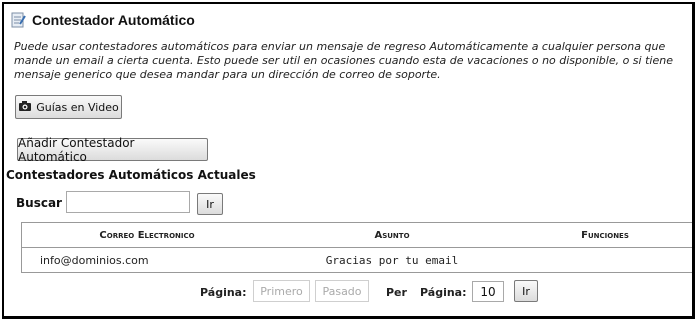 The image size is (696, 320). What do you see at coordinates (128, 202) in the screenshot?
I see `search-input` at bounding box center [128, 202].